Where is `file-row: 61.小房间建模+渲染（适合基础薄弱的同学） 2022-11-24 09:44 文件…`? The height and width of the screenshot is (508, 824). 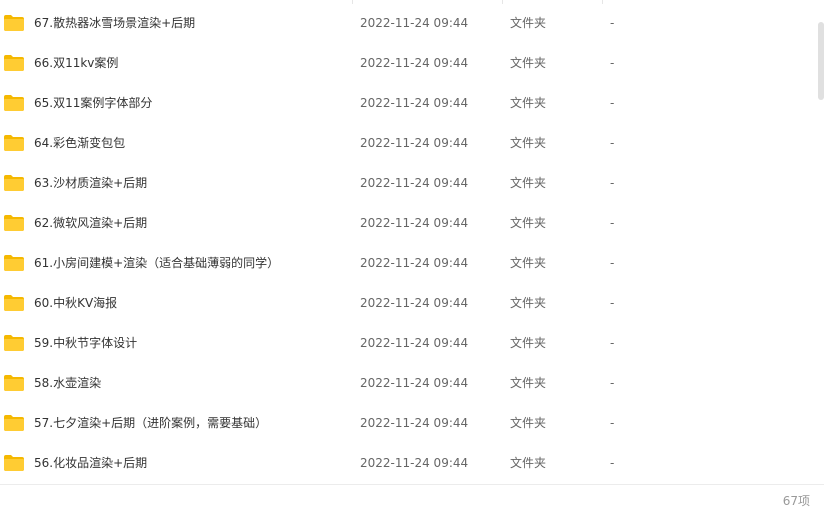
file-row: 61.小房间建模+渲染（适合基础薄弱的同学） 2022-11-24 09:44 文件… is located at coordinates (409, 263).